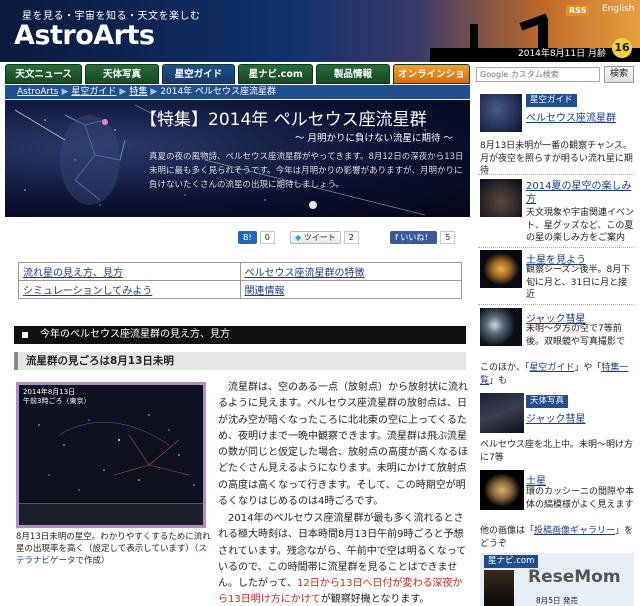  I want to click on nav-tab-photos: 天体写真, so click(122, 74).